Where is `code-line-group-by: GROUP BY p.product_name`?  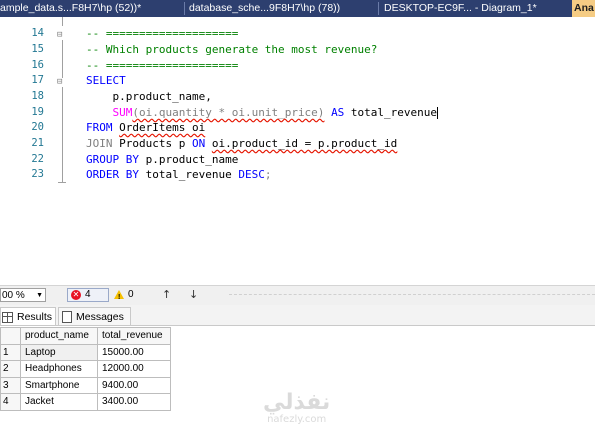
code-line-group-by: GROUP BY p.product_name is located at coordinates (162, 160).